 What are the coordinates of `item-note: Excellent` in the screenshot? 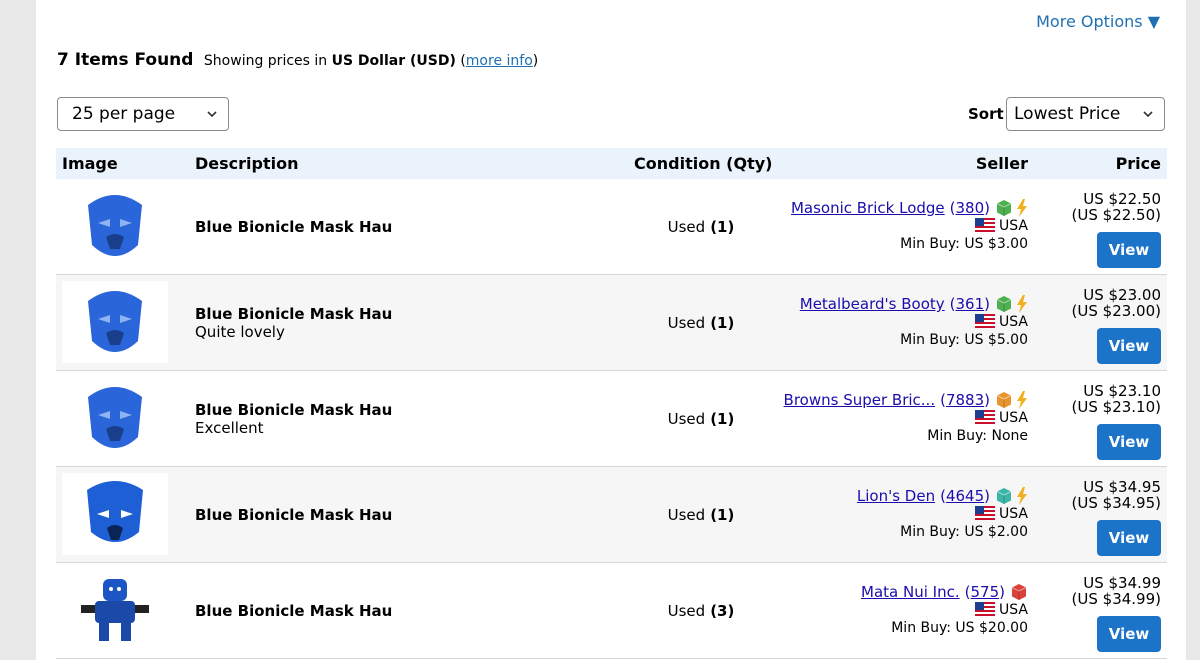 It's located at (229, 428).